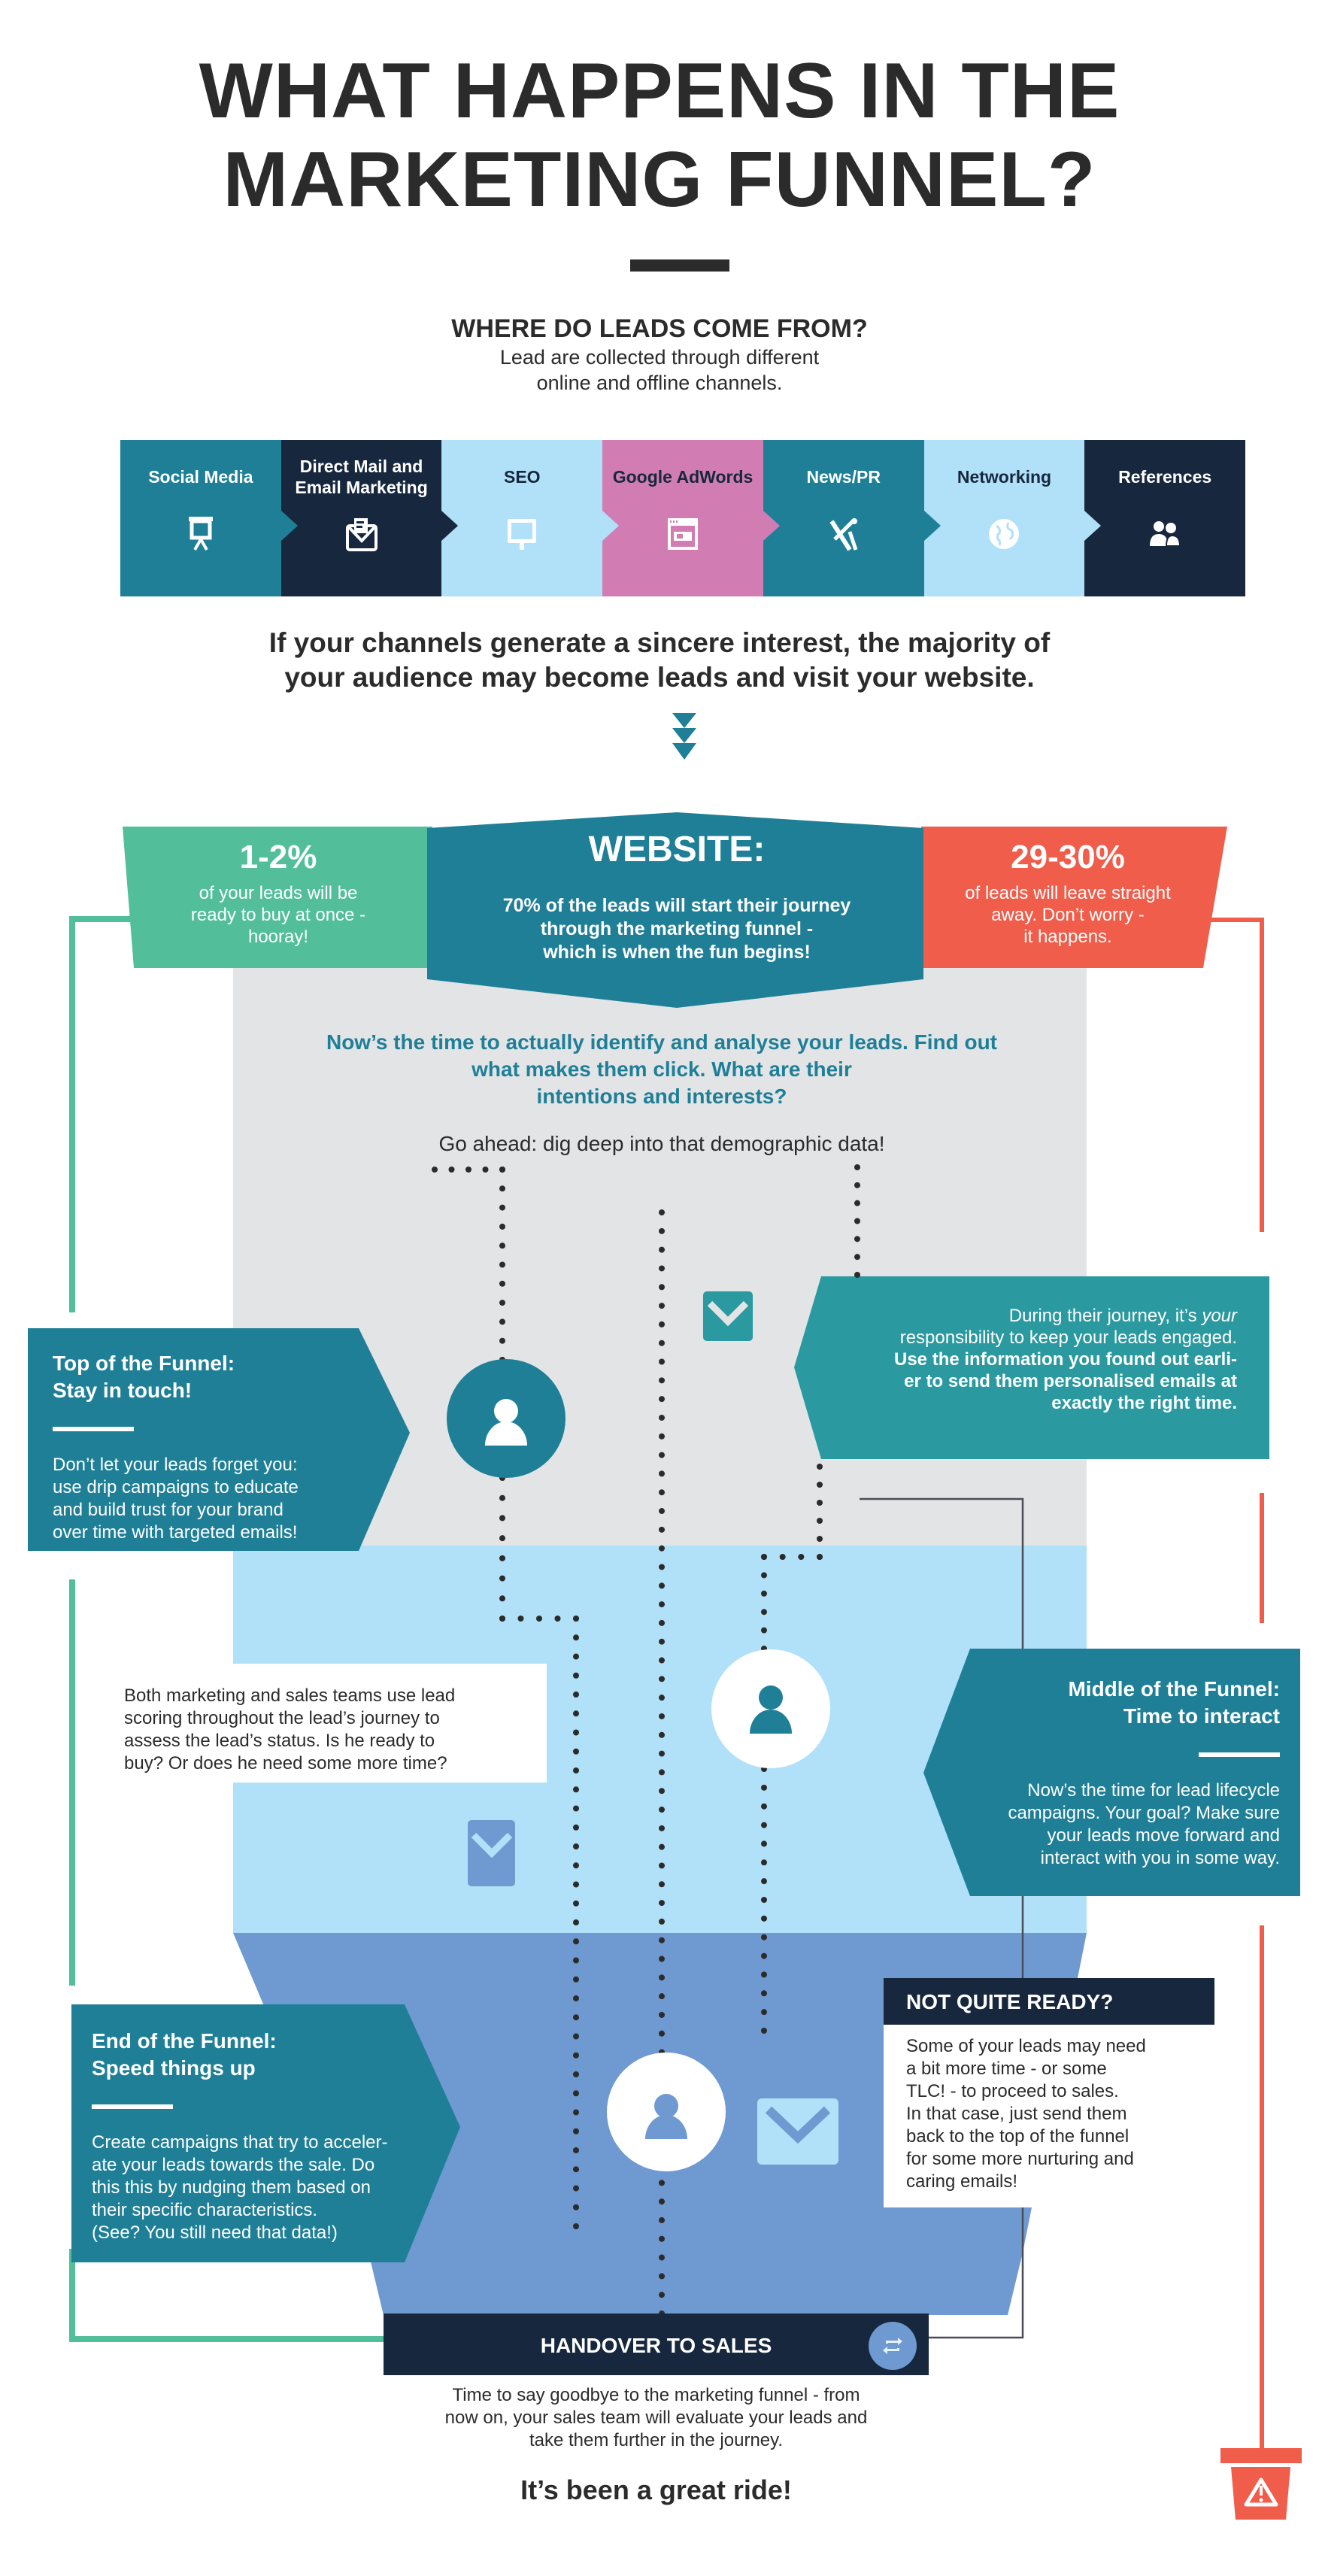 The height and width of the screenshot is (2576, 1319). Describe the element at coordinates (205, 2210) in the screenshot. I see `body-line: their specific characteristics.` at that location.